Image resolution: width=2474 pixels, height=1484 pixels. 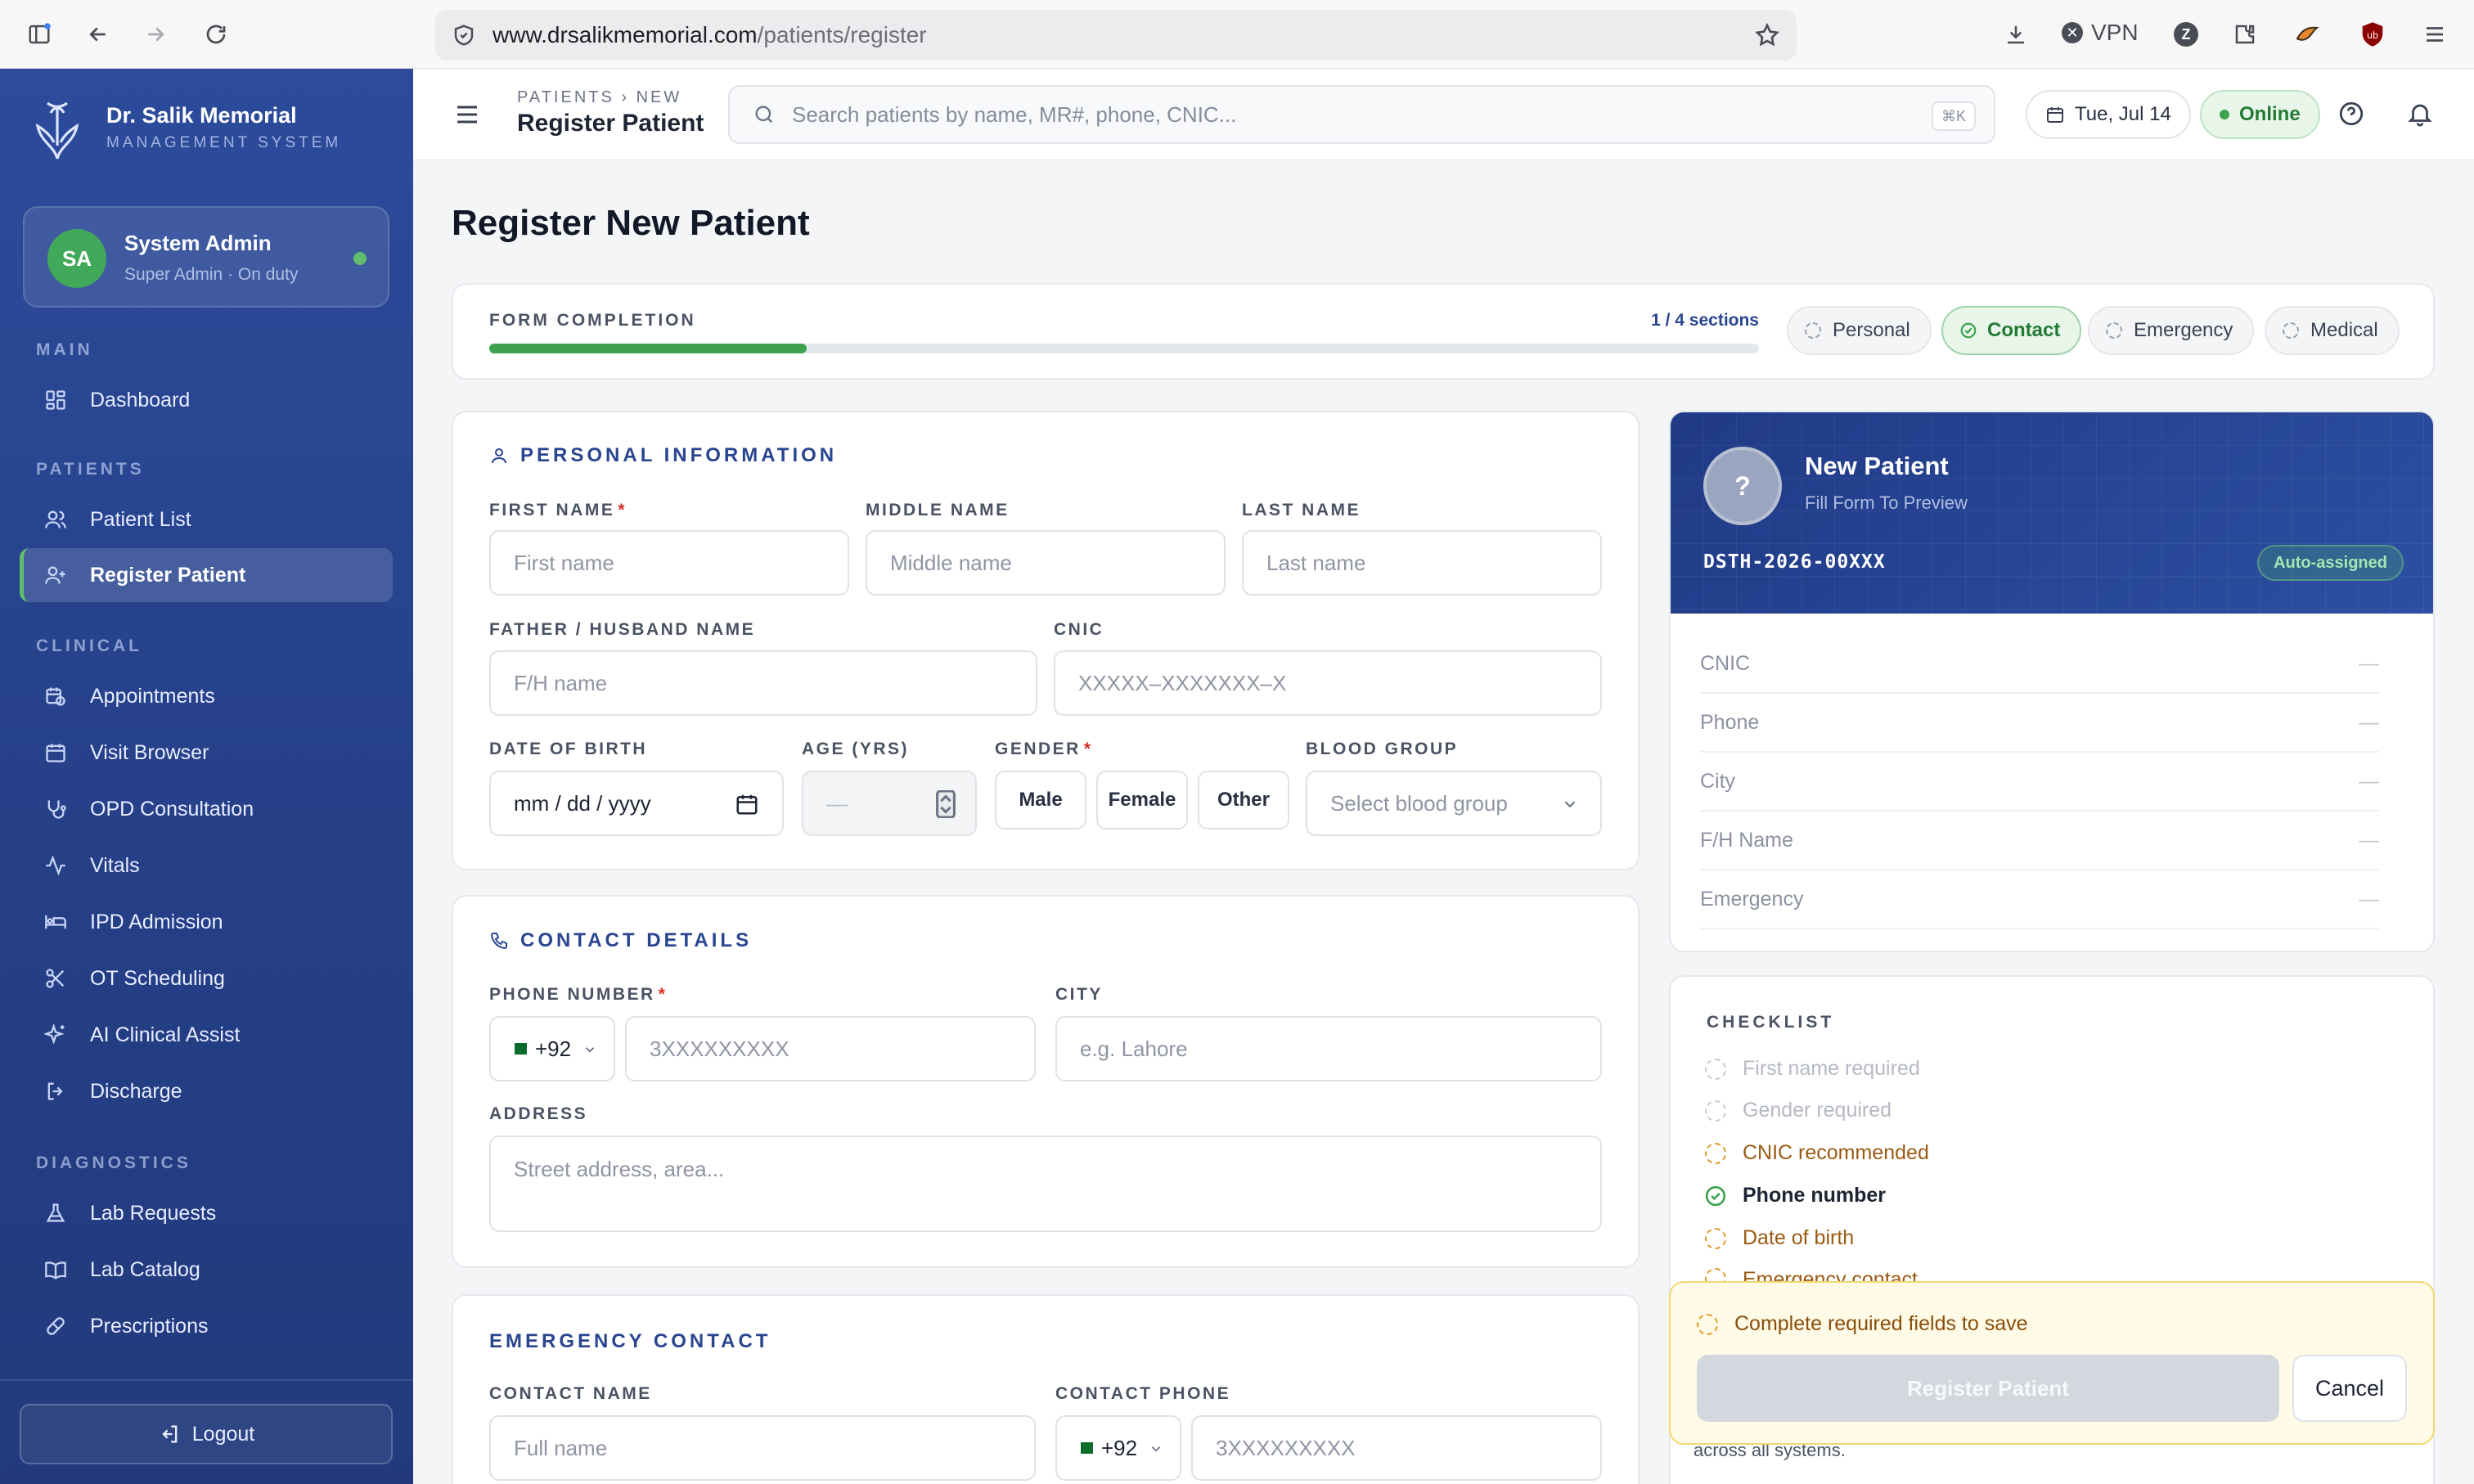 What do you see at coordinates (1862, 1324) in the screenshot?
I see `save-warning: Complete required fields to save` at bounding box center [1862, 1324].